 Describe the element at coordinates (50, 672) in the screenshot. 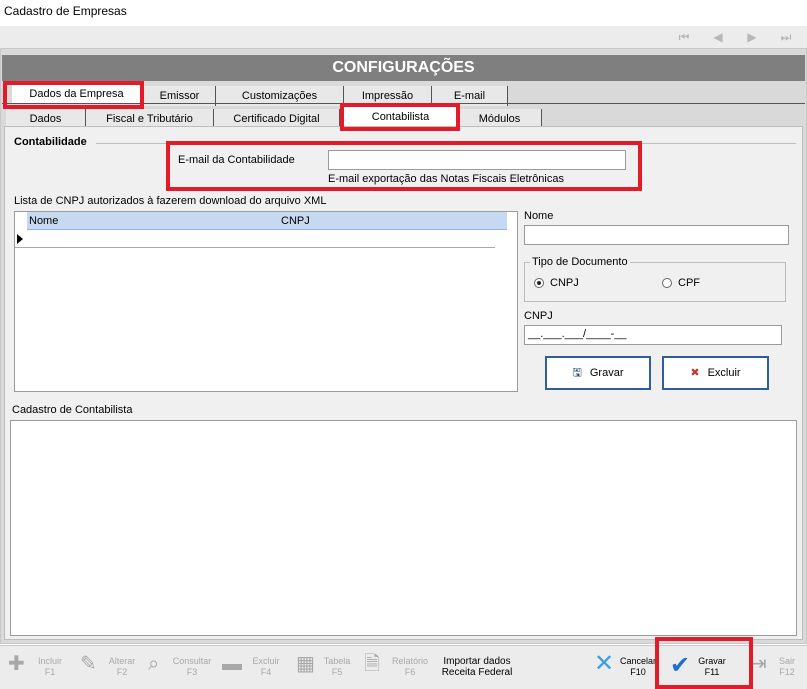

I see `incluir-shortcut: F1` at that location.